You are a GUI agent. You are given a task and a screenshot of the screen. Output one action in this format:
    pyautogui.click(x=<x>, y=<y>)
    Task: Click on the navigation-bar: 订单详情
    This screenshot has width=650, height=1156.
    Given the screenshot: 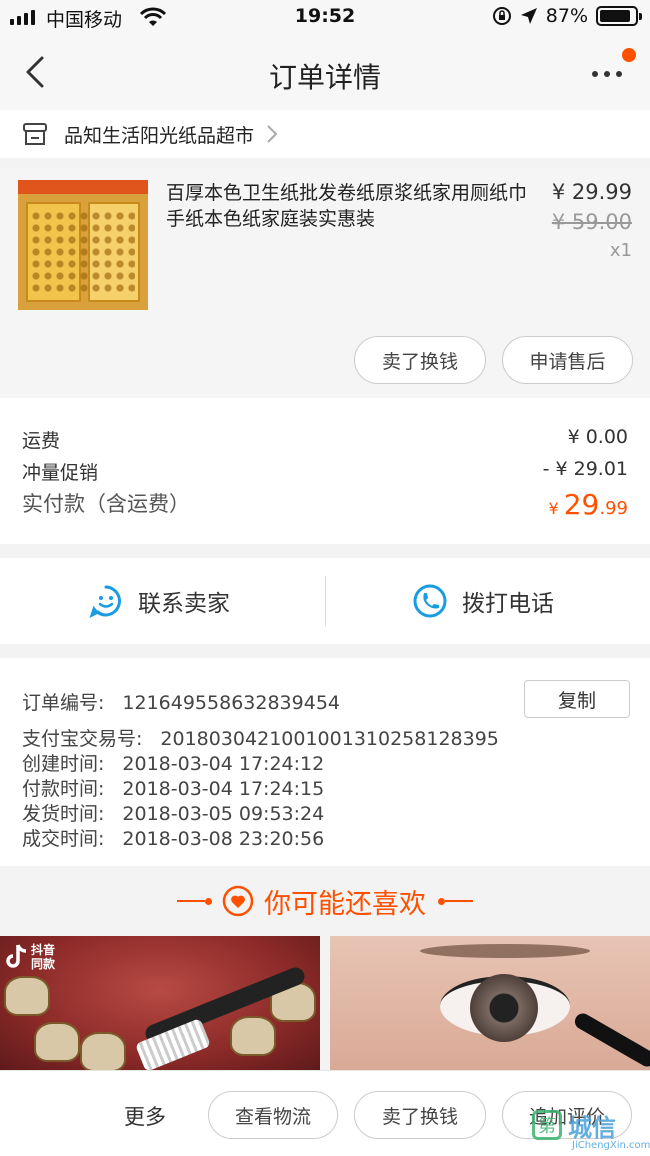 What is the action you would take?
    pyautogui.click(x=325, y=73)
    